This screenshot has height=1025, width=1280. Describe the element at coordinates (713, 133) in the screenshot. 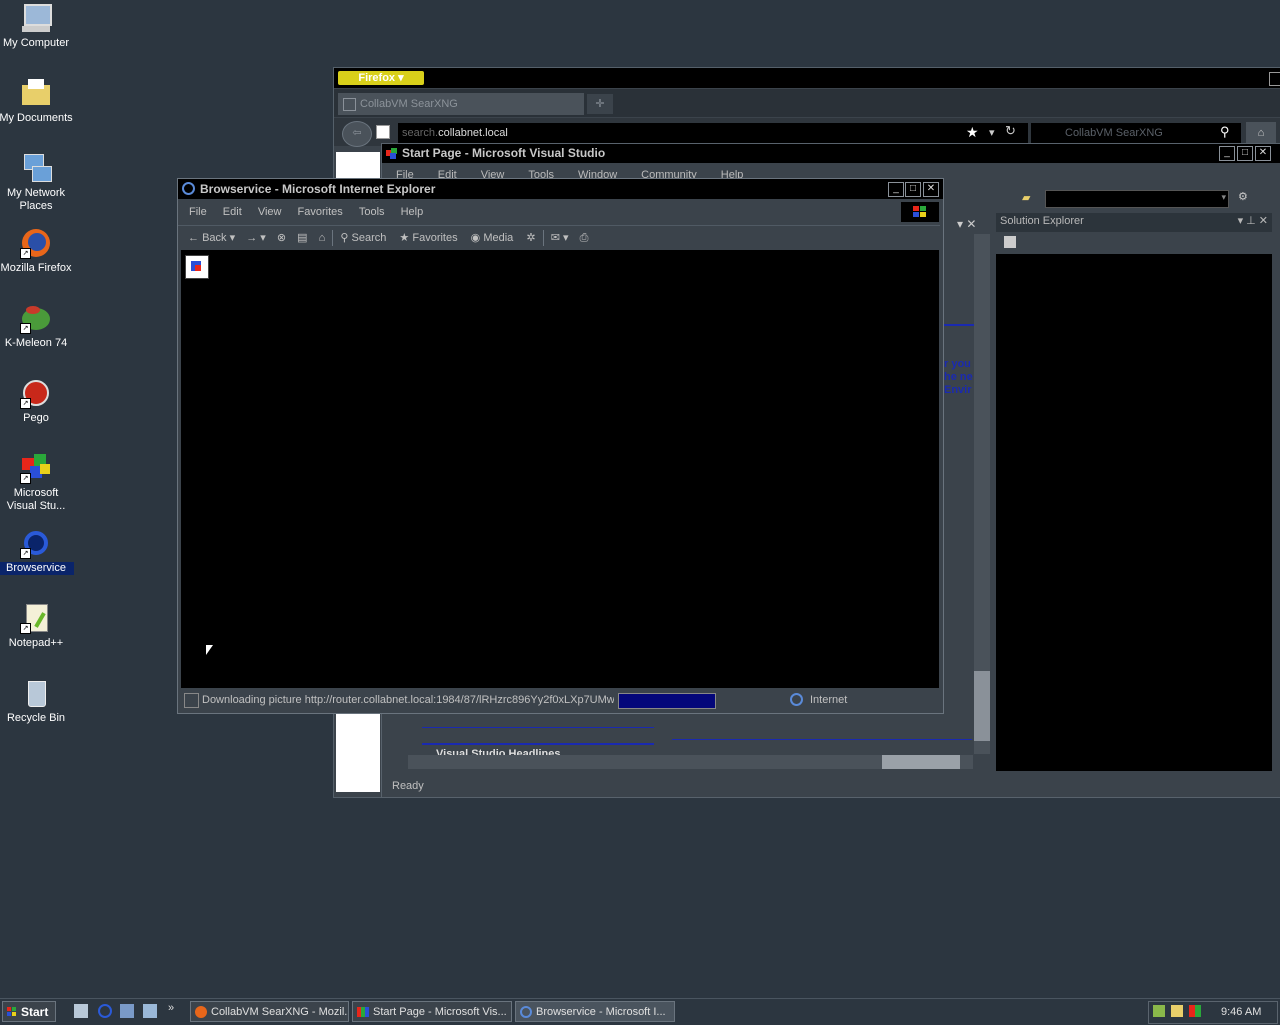

I see `url-bar: search.collabnet.local` at that location.